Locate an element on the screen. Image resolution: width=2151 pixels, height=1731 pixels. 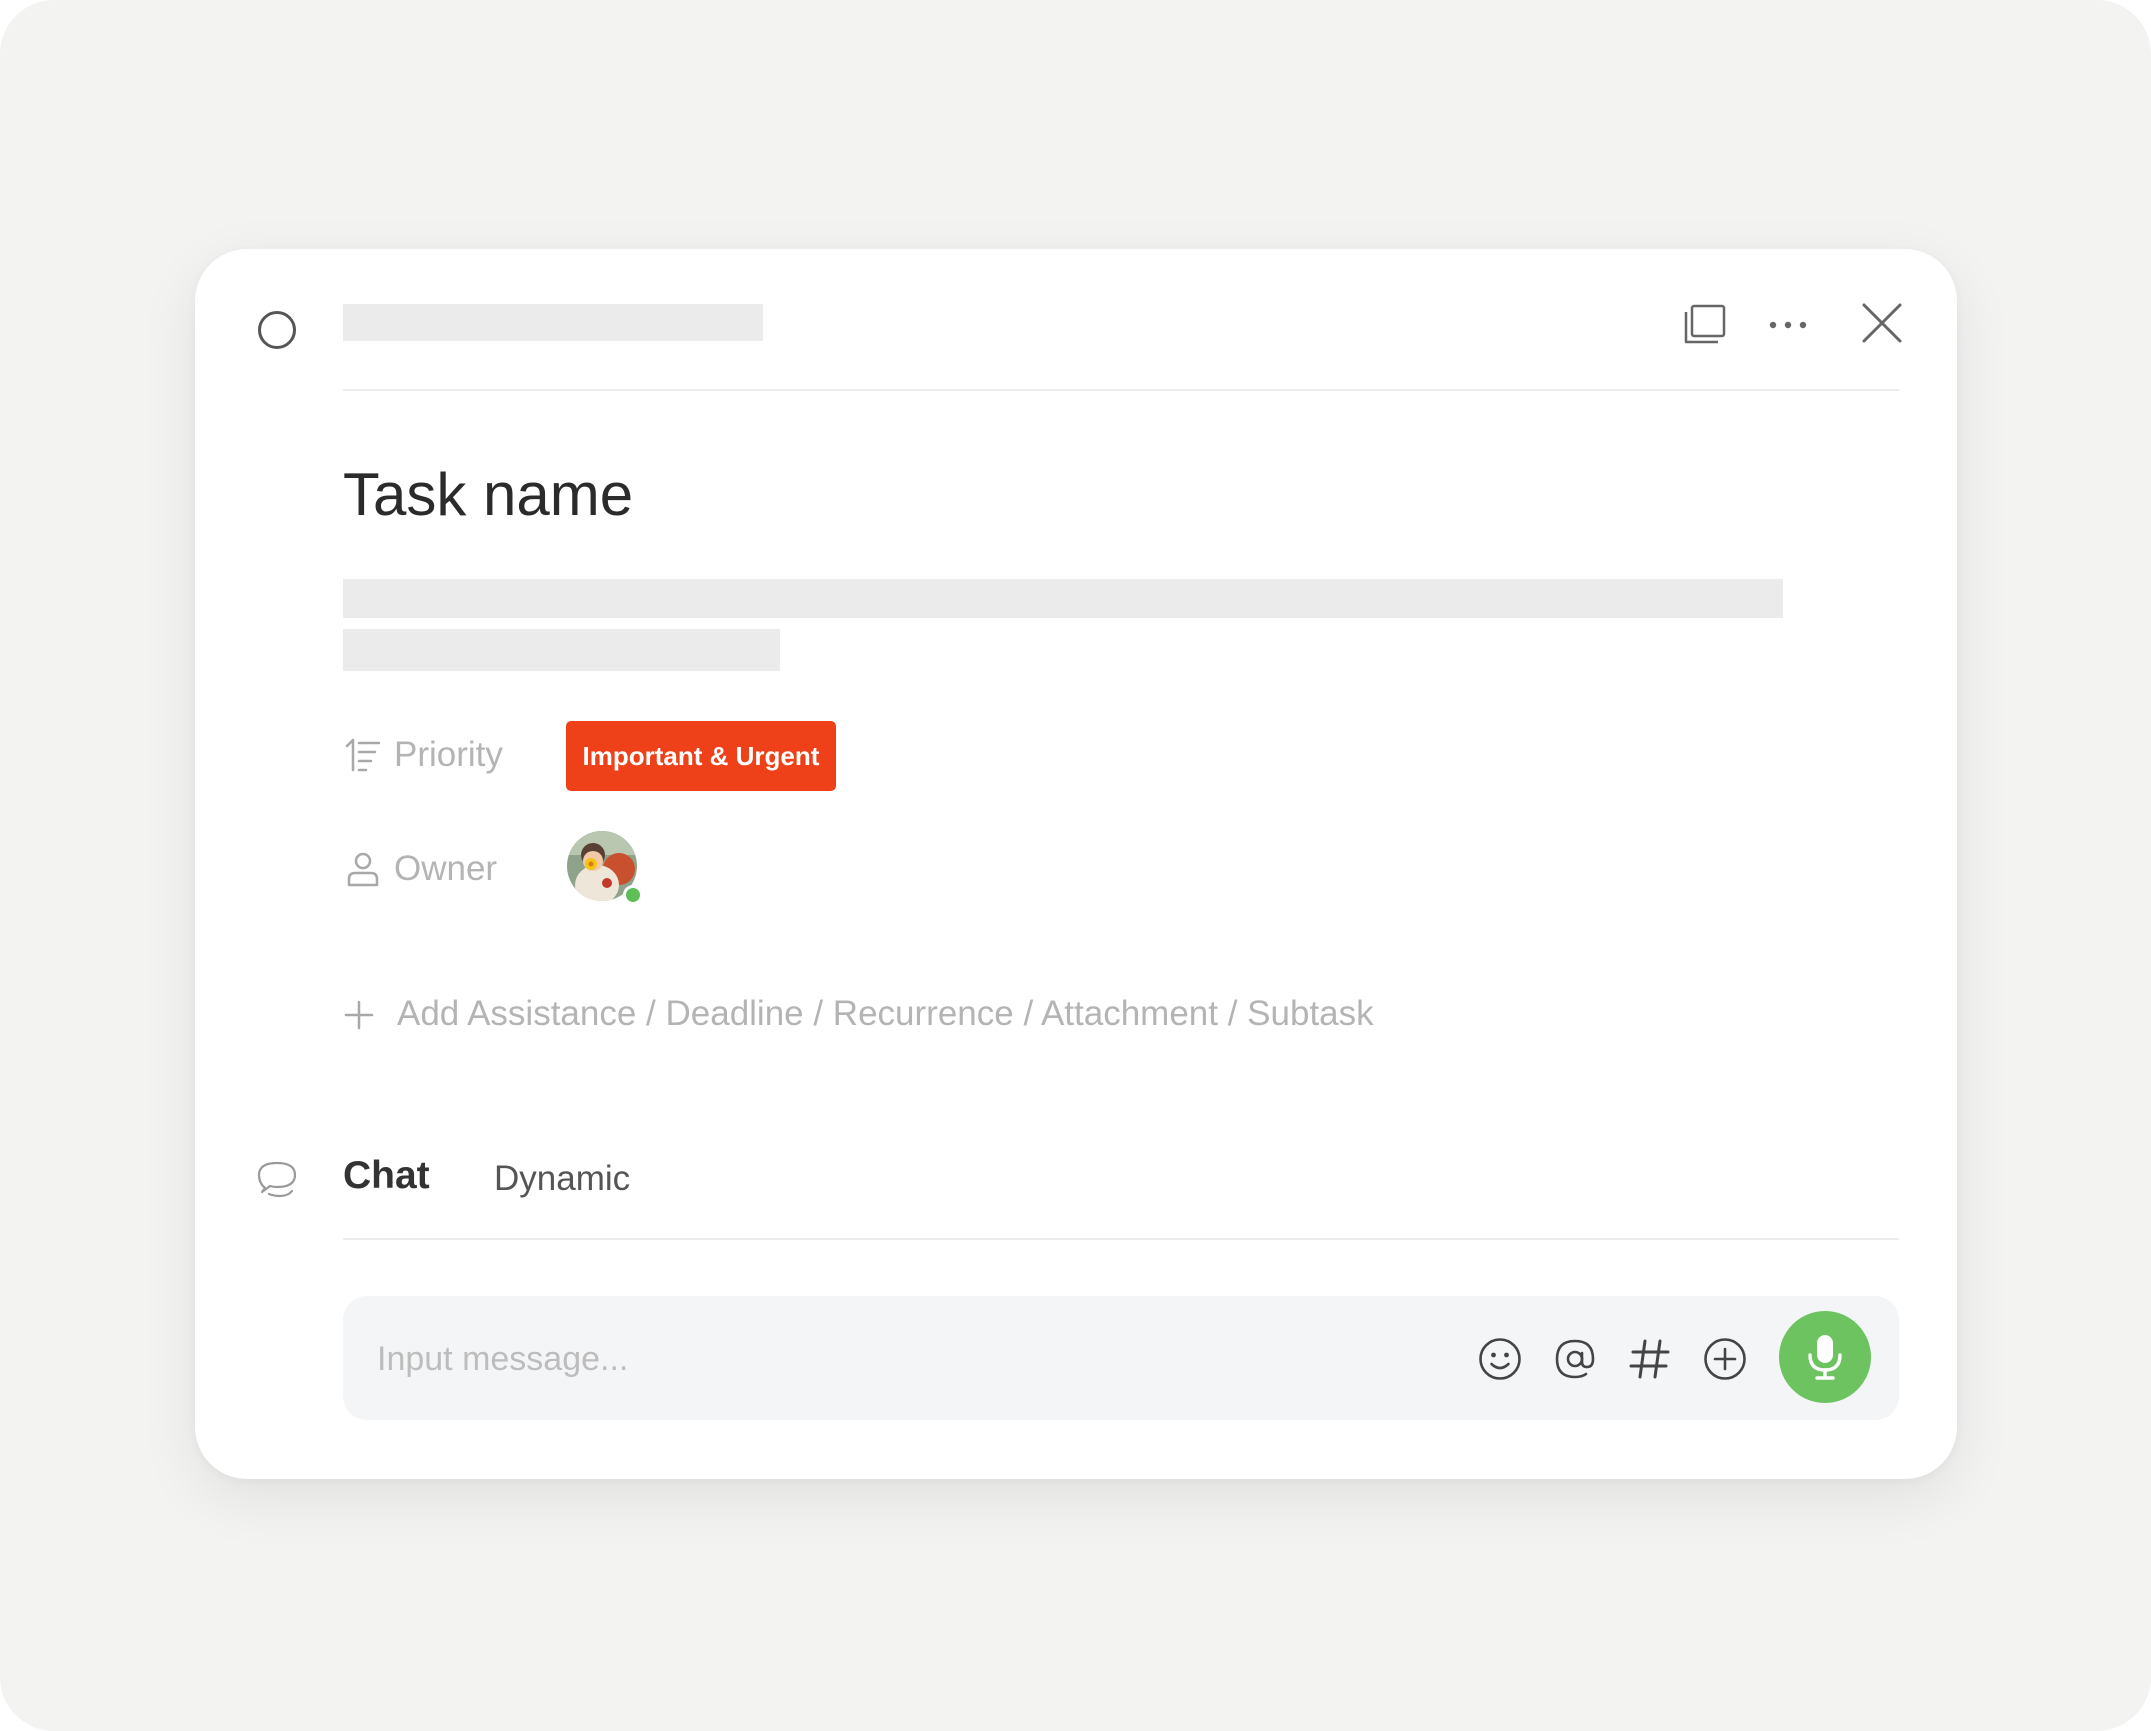
mention-icon is located at coordinates (1575, 1359).